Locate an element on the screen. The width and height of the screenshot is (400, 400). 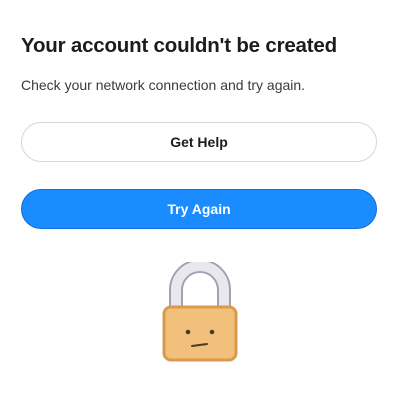
page-title: Your account couldn't be created is located at coordinates (179, 45).